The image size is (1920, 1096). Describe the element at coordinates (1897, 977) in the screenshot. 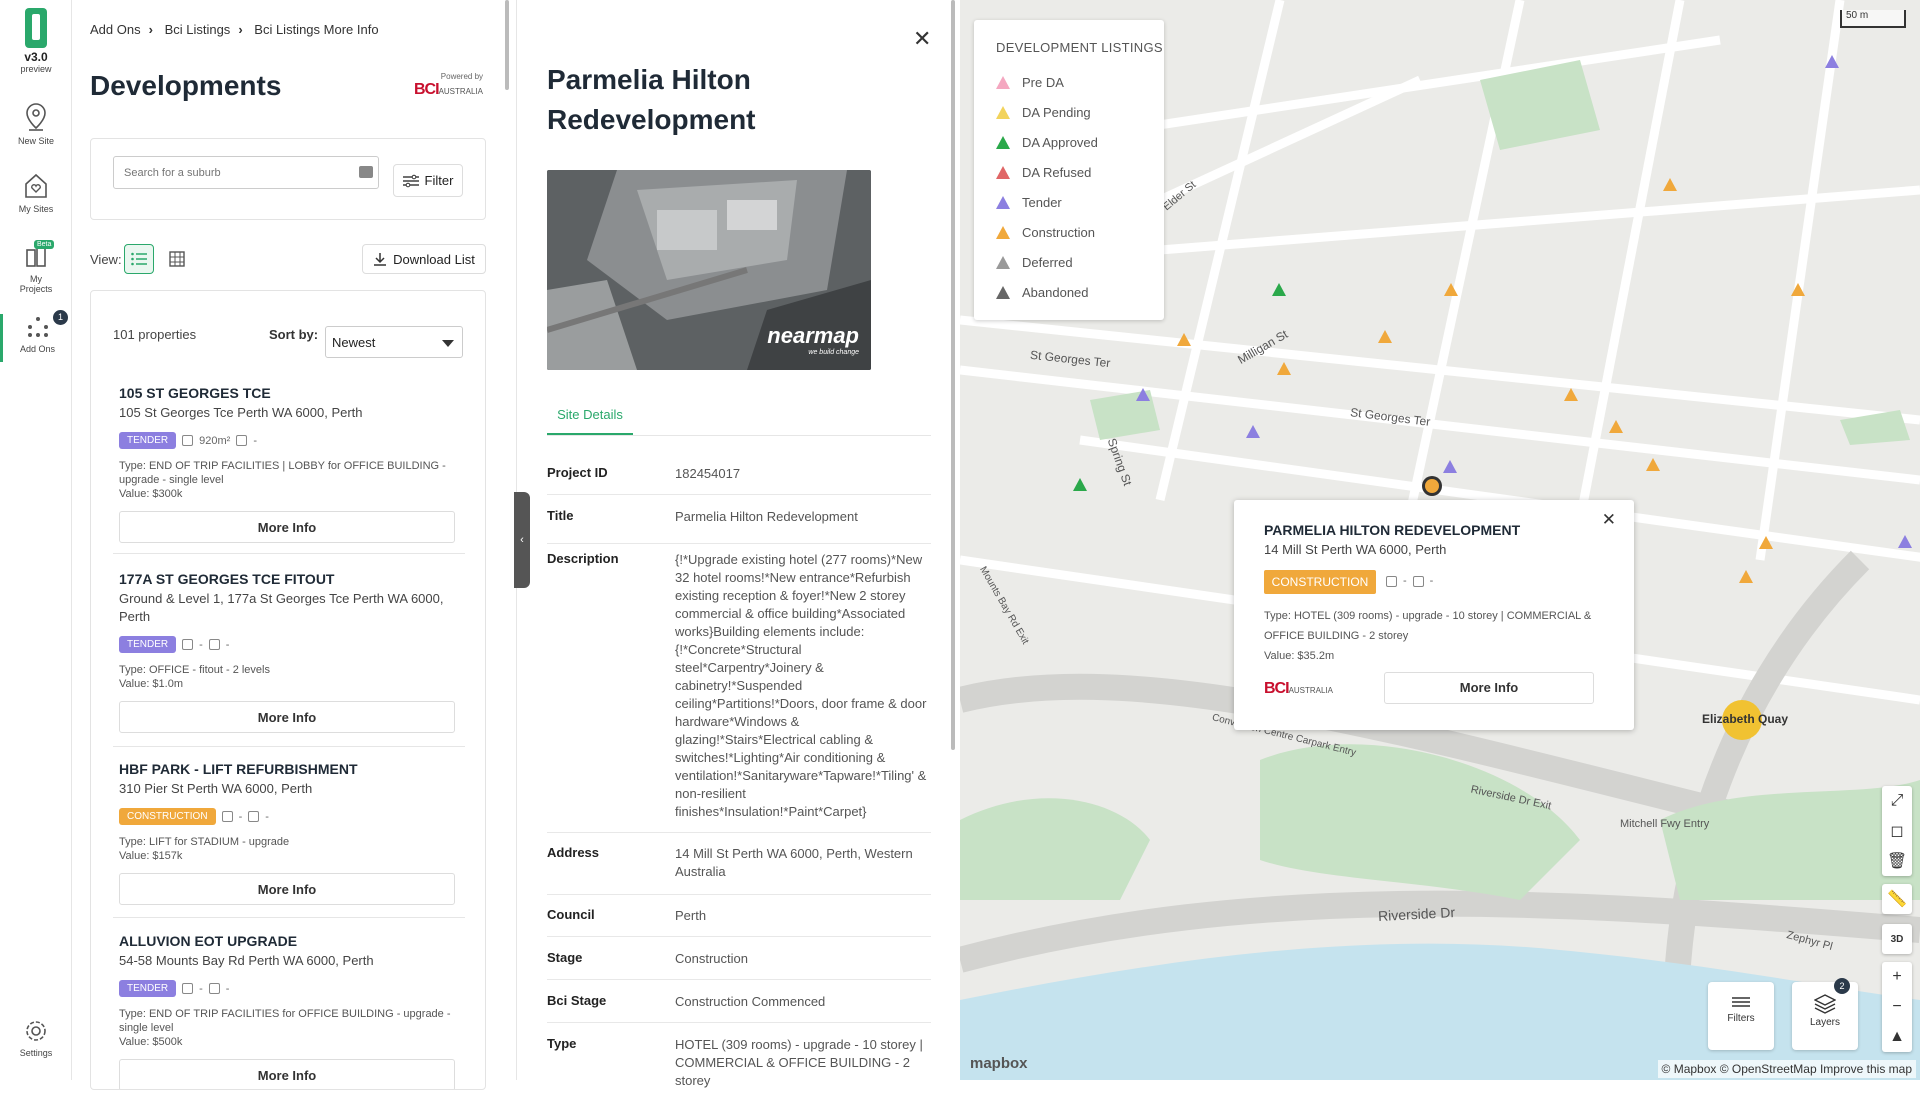

I see `zoom-in-icon: +` at that location.